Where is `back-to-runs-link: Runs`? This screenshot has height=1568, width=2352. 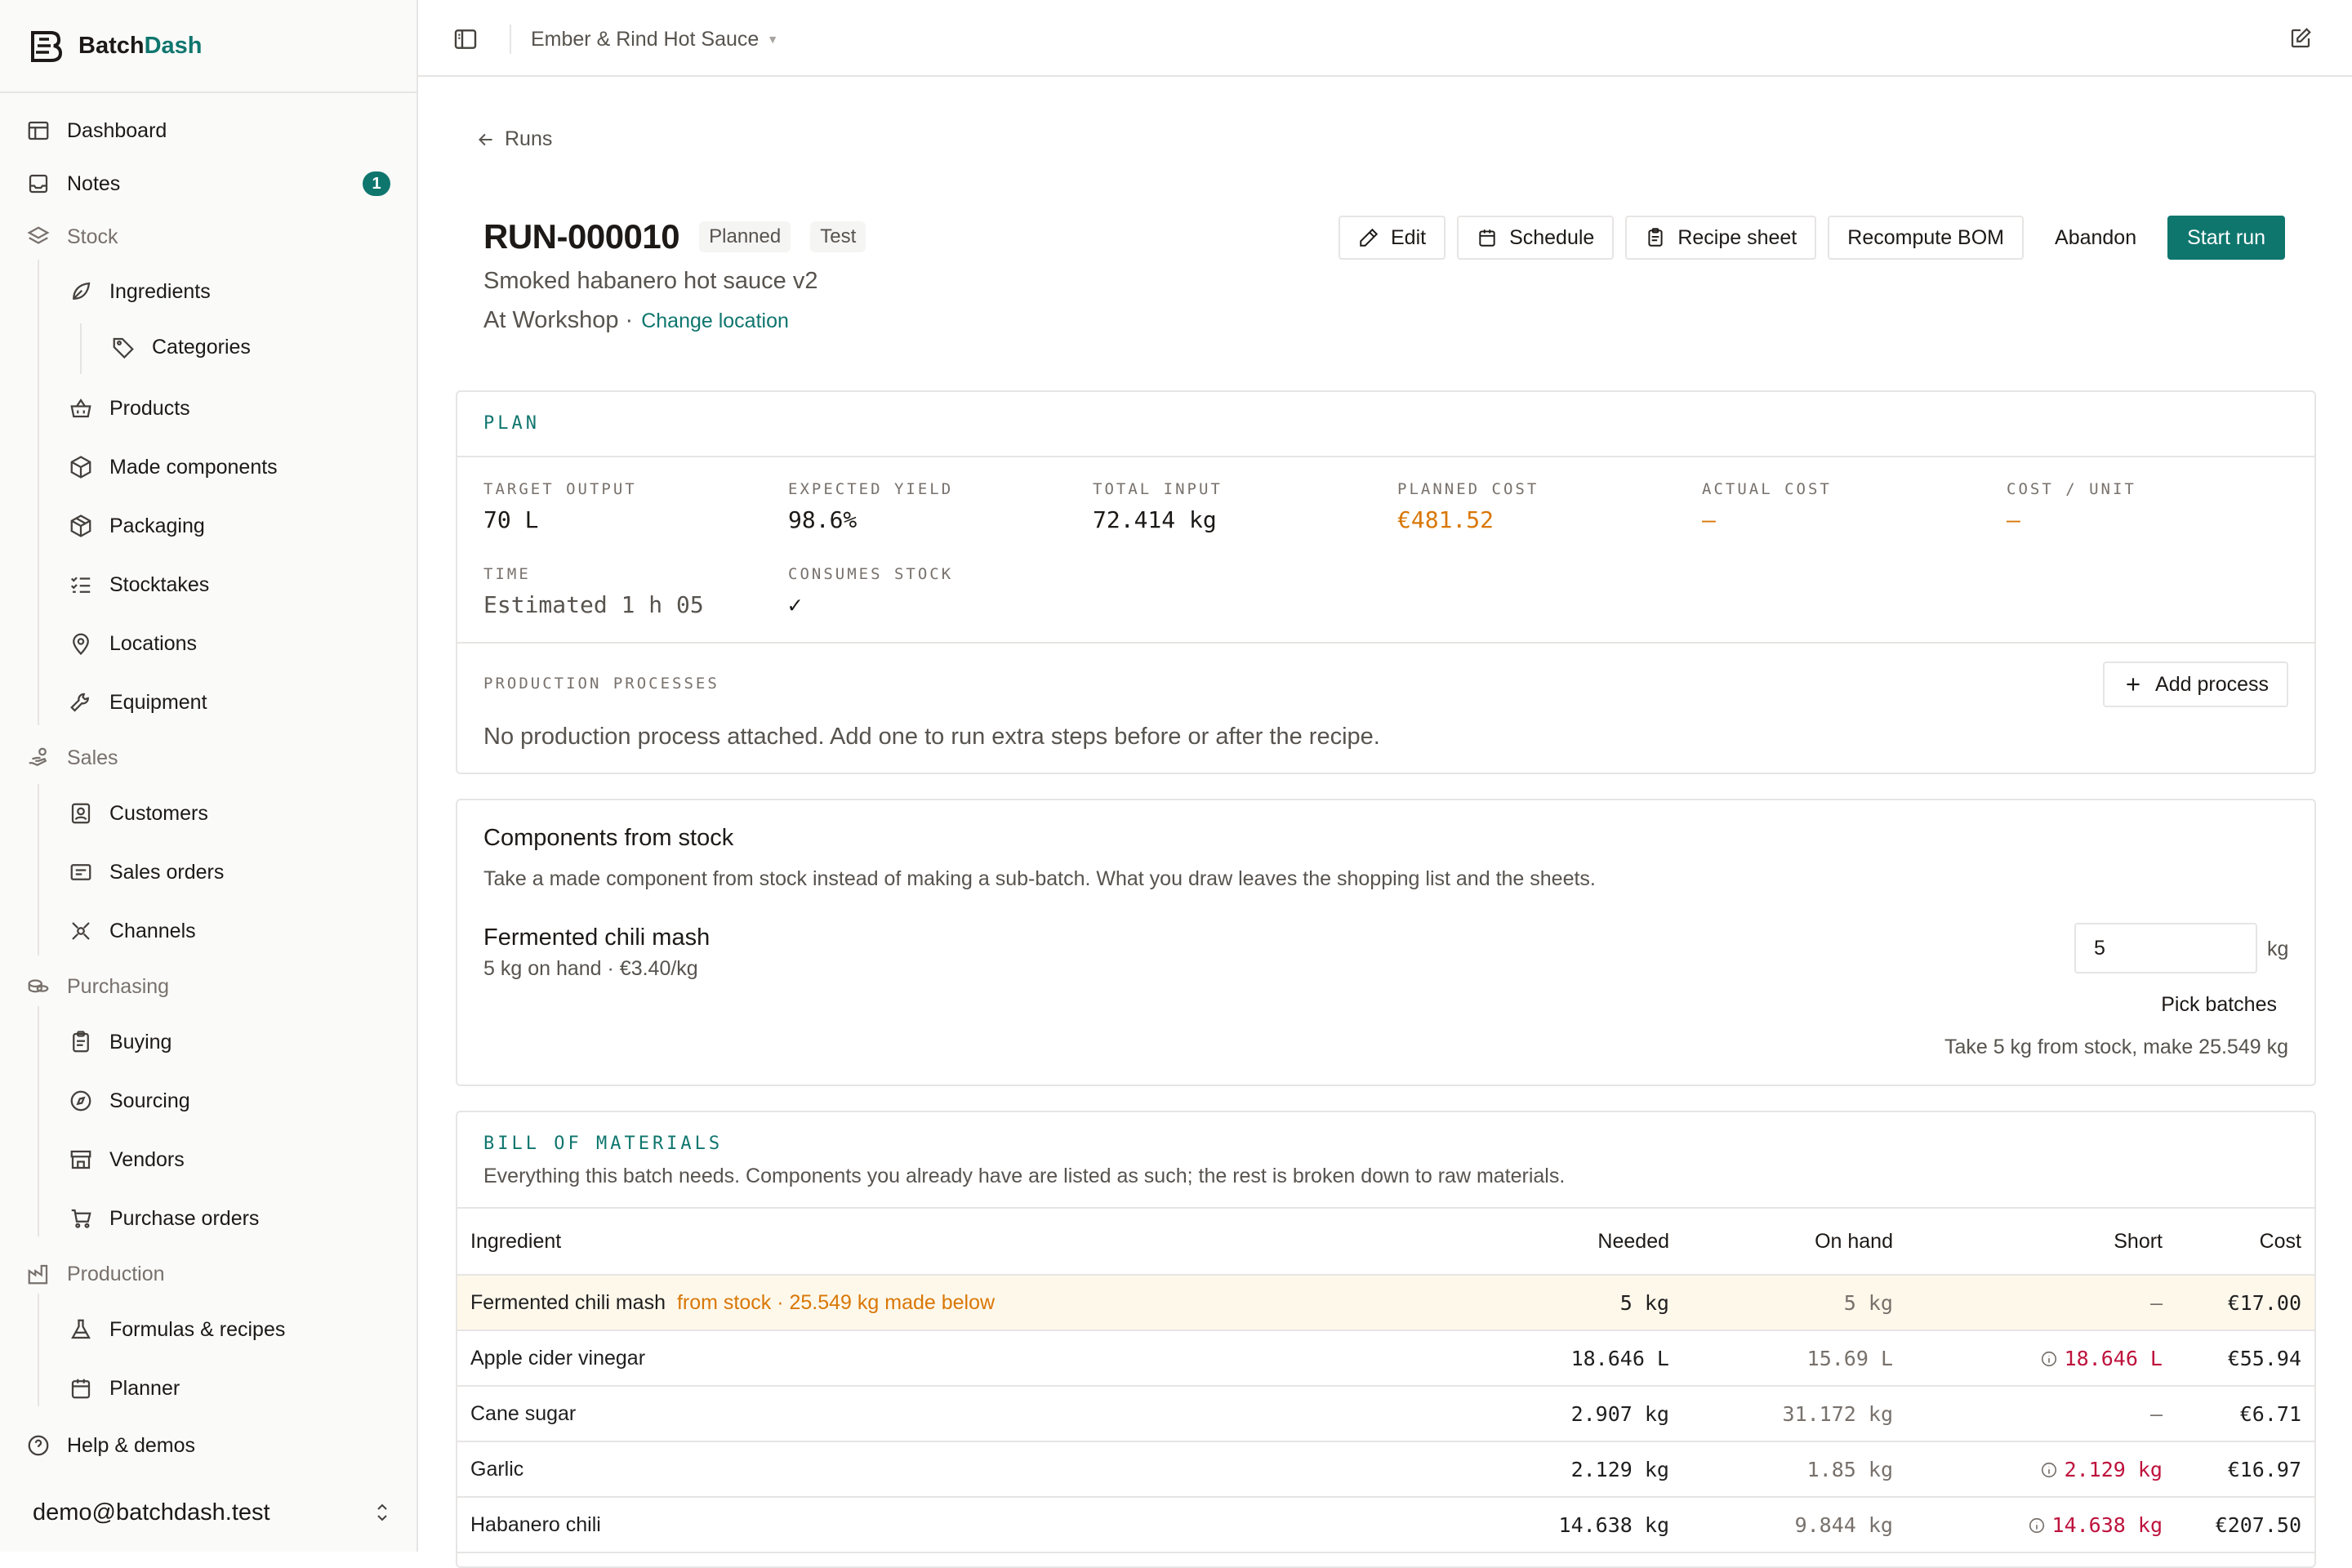
back-to-runs-link: Runs is located at coordinates (513, 139).